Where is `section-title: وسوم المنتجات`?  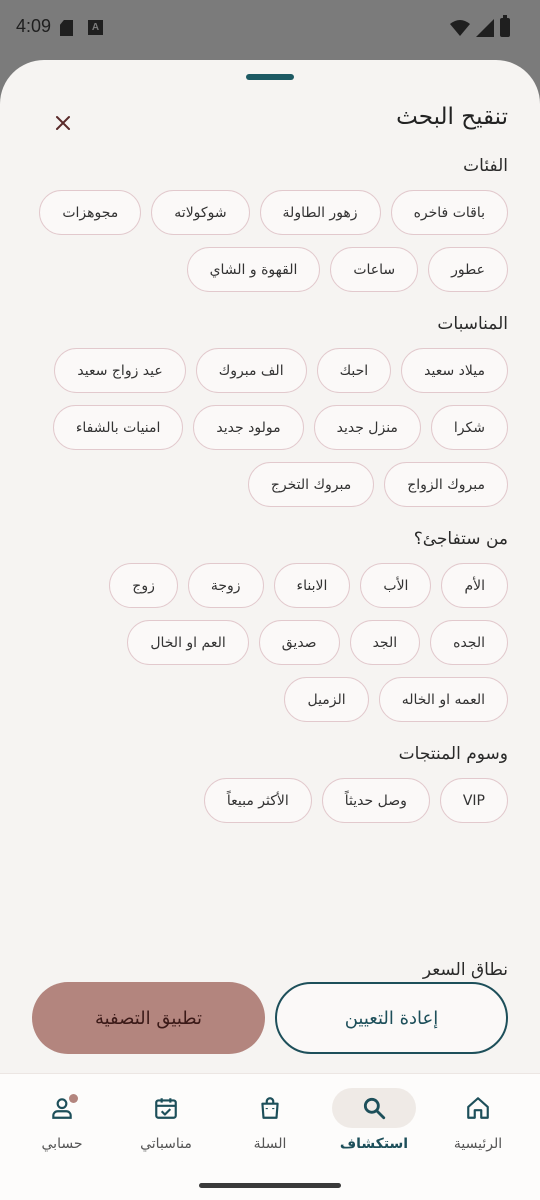
section-title: وسوم المنتجات is located at coordinates (453, 754).